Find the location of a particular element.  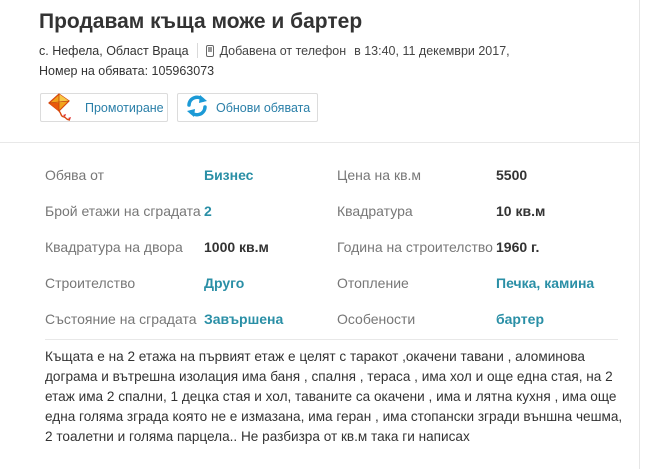

detail-value: 5500 is located at coordinates (512, 175).